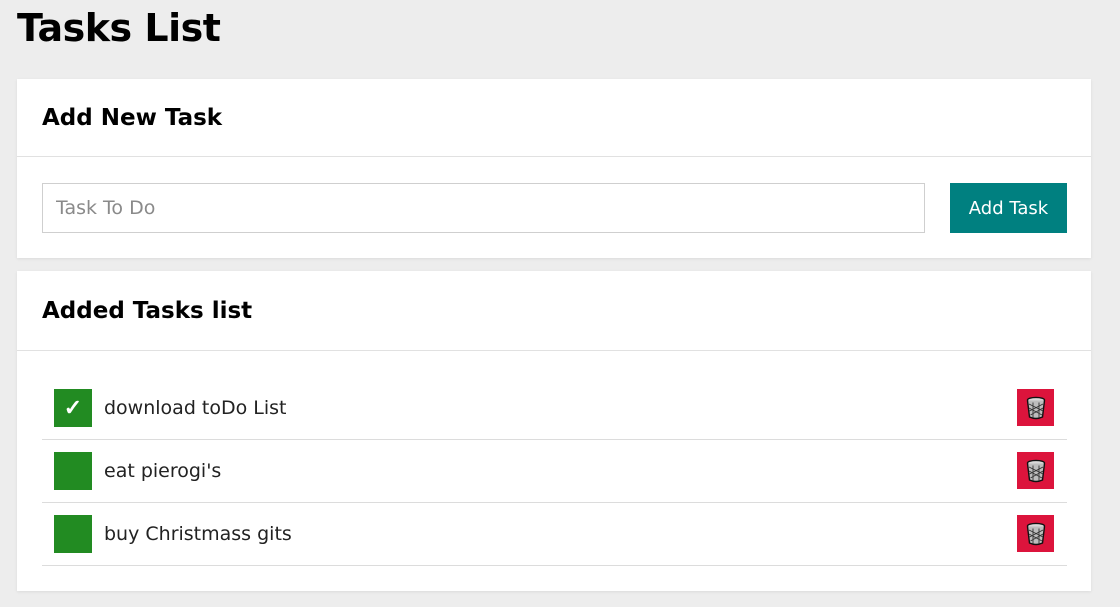 The image size is (1120, 607). Describe the element at coordinates (163, 471) in the screenshot. I see `task-label: eat pierogi's` at that location.